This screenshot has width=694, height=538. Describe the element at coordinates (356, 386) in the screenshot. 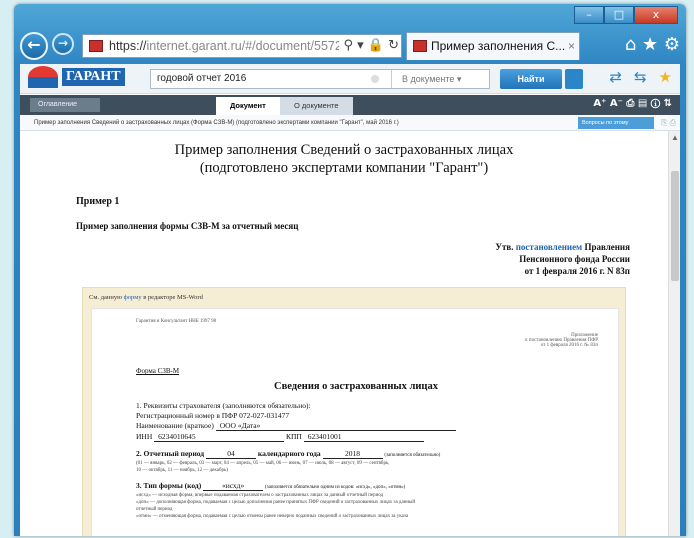

I see `form-title: Сведения о застрахованных лицах` at that location.